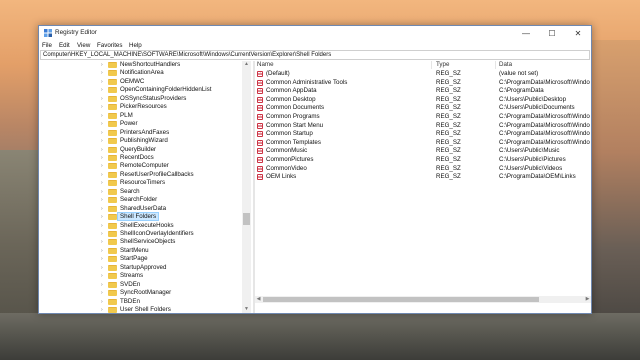 This screenshot has width=640, height=360. Describe the element at coordinates (140, 141) in the screenshot. I see `tree-item: › PublishingWizard` at that location.